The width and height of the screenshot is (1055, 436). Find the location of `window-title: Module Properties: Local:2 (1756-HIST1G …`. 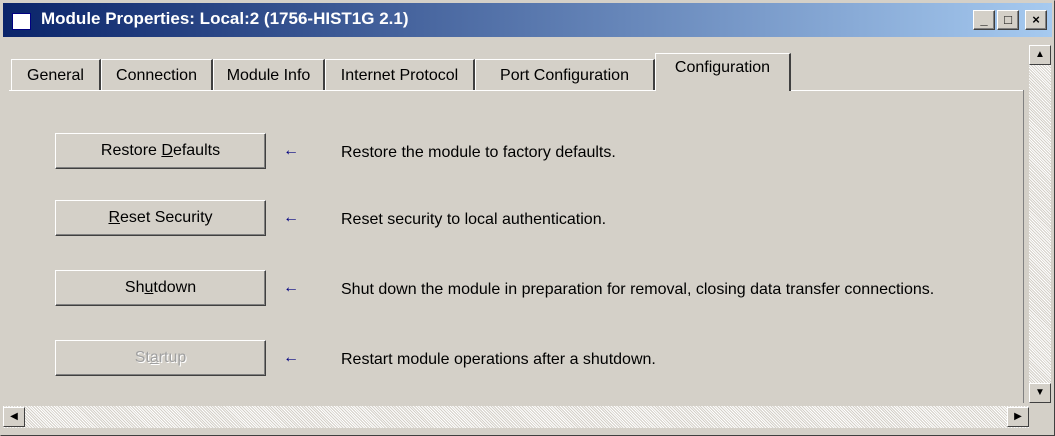

window-title: Module Properties: Local:2 (1756-HIST1G … is located at coordinates (225, 18).